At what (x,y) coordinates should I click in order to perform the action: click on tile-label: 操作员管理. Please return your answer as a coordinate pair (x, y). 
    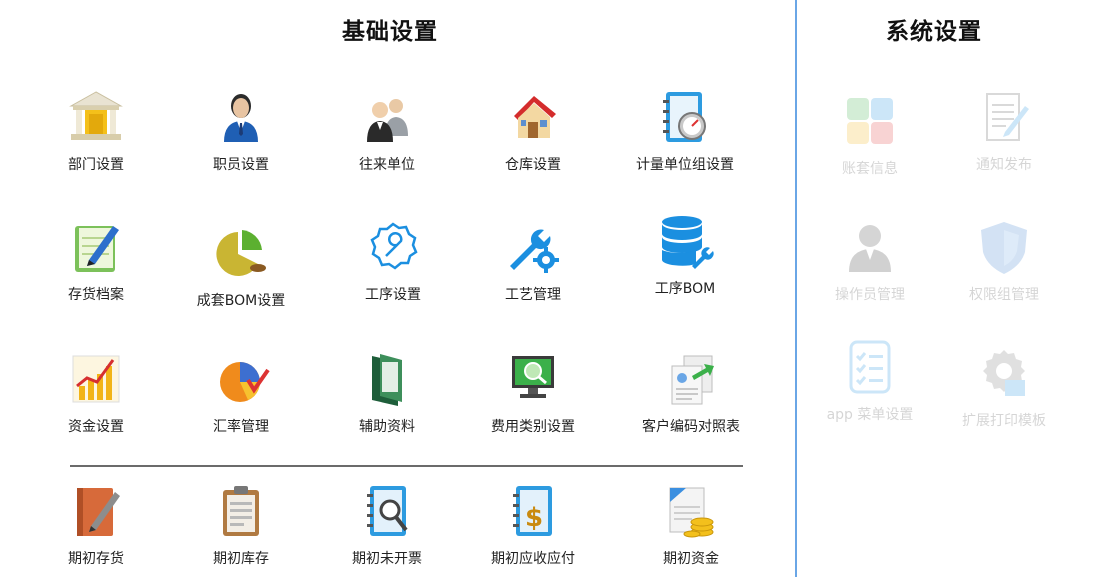
    Looking at the image, I should click on (870, 295).